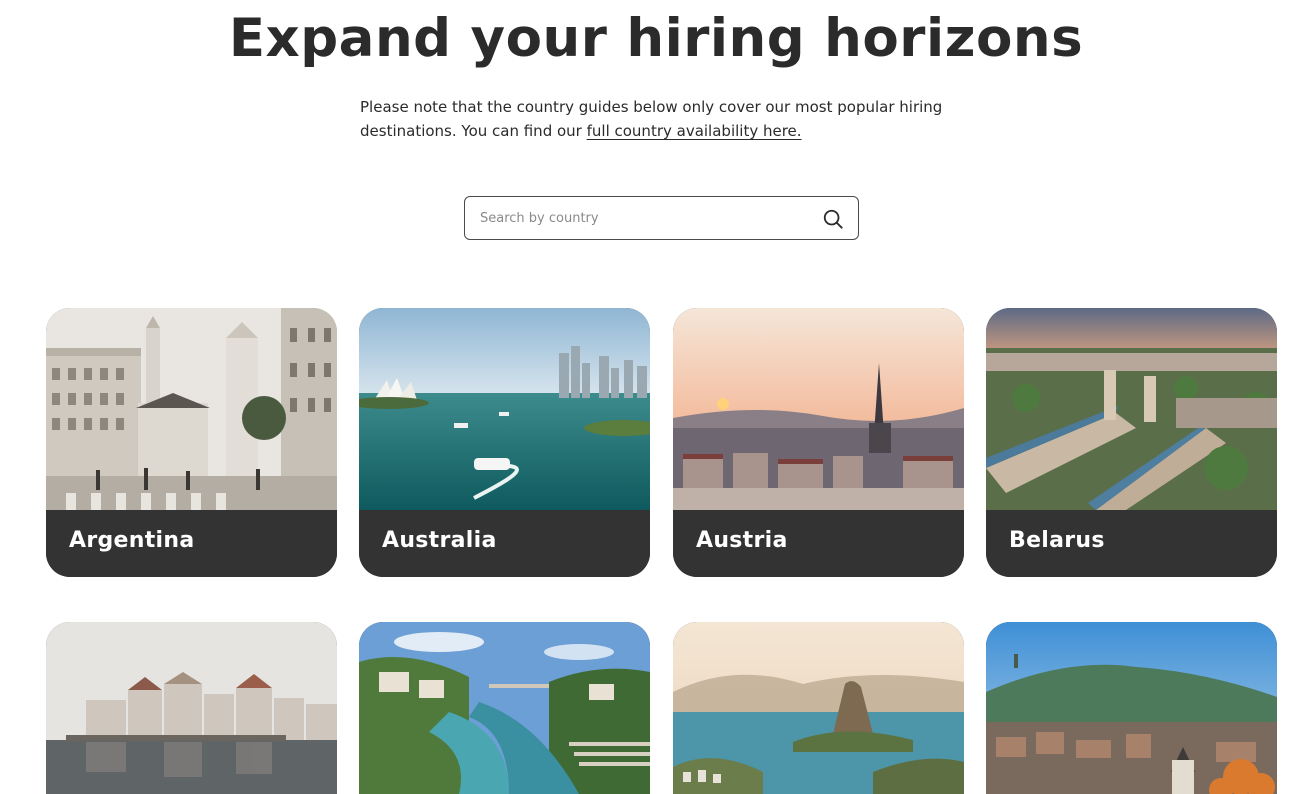 The width and height of the screenshot is (1312, 794). I want to click on country-card-8-photo, so click(1131, 708).